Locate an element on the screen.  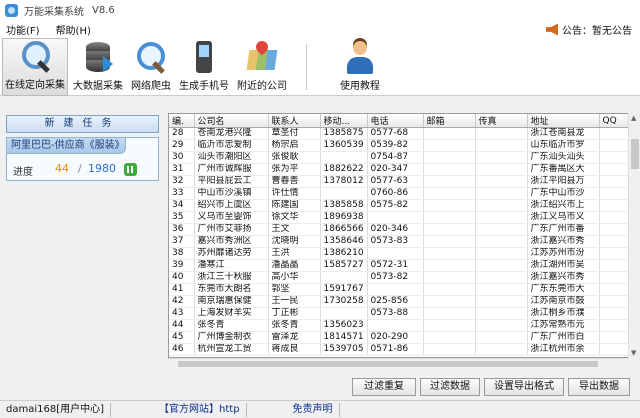
table-row: 39 潘寒江 潘晶晶 1585727 0572-31 浙江湖州市吴 is located at coordinates (404, 265).